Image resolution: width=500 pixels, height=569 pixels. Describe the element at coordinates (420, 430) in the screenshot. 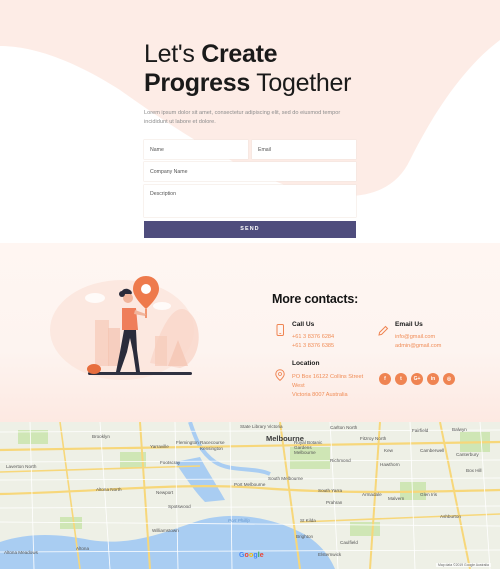

I see `map-label: Fairfield` at that location.